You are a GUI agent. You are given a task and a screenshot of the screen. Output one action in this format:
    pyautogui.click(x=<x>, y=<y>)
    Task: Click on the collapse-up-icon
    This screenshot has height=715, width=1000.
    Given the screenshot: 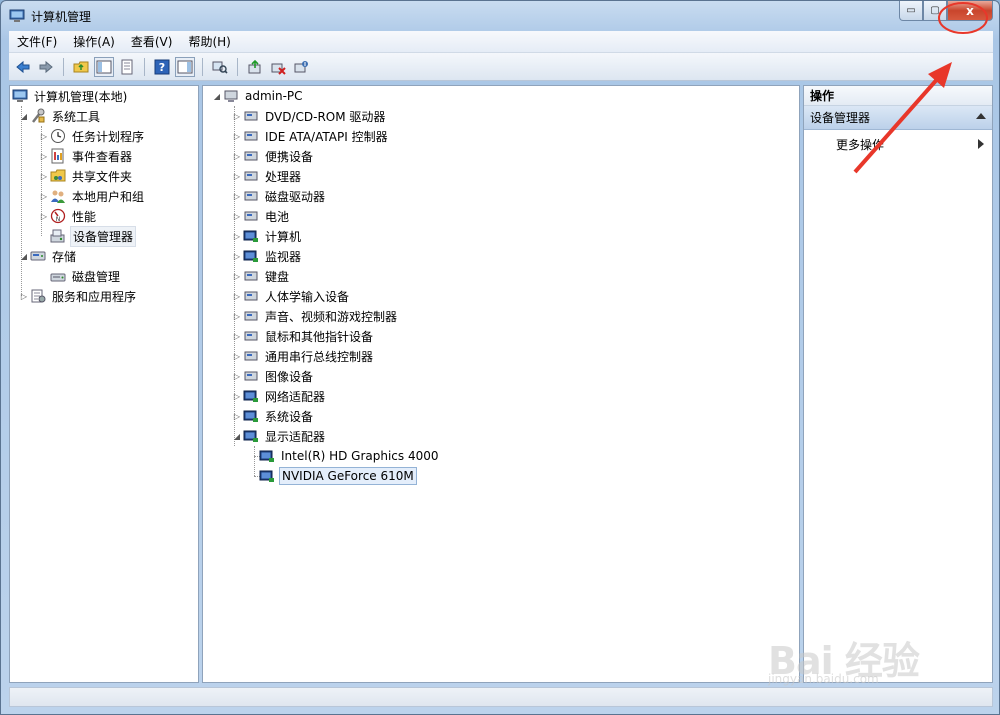 What is the action you would take?
    pyautogui.click(x=981, y=116)
    